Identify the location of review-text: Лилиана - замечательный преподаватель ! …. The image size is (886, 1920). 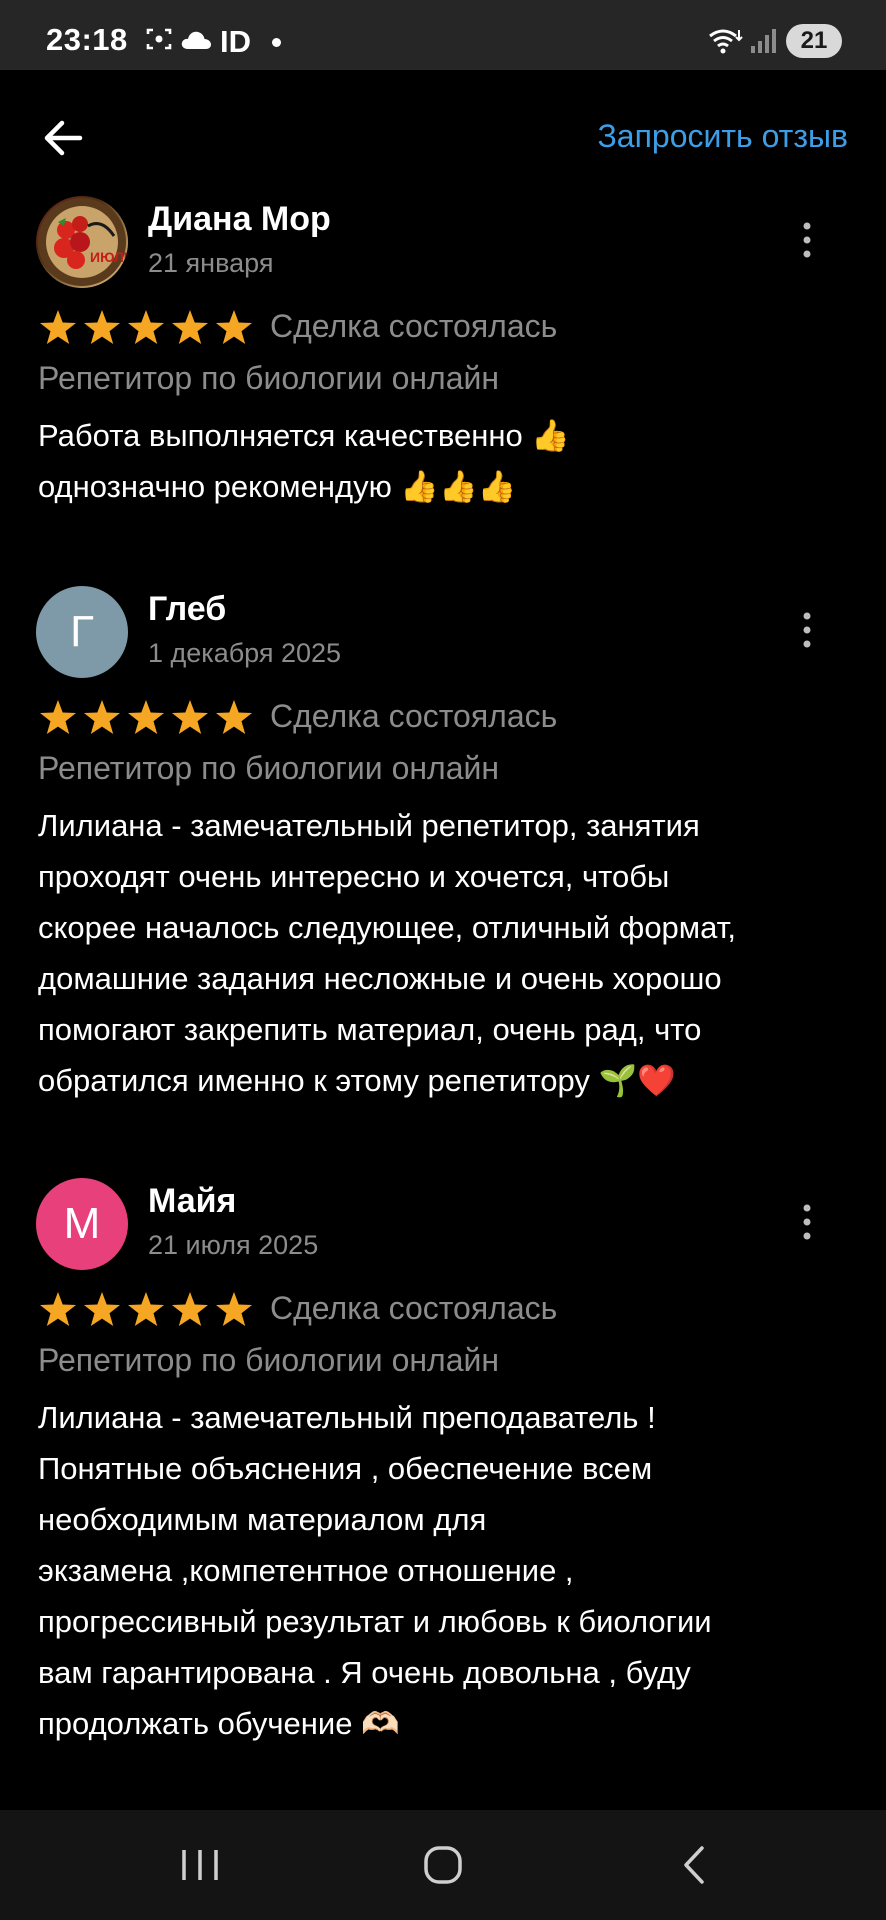
(375, 1570).